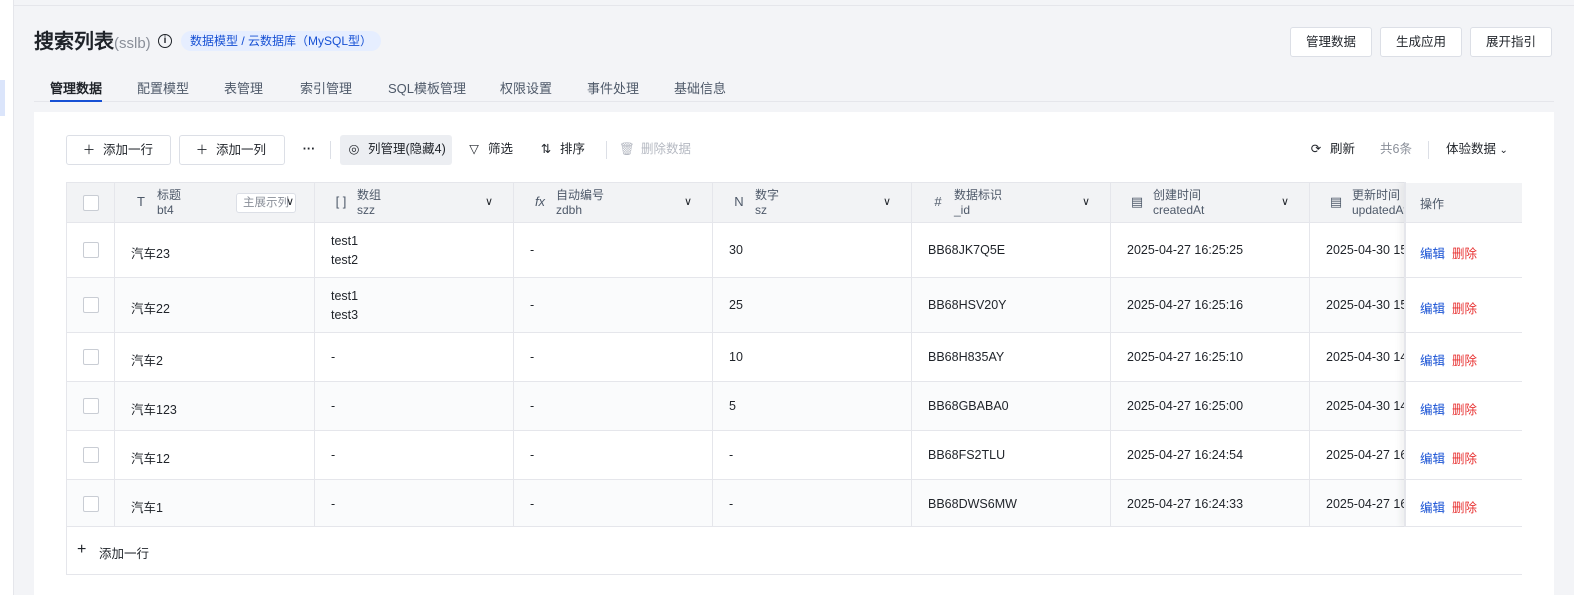 The height and width of the screenshot is (595, 1574). Describe the element at coordinates (1011, 455) in the screenshot. I see `cell-id: BB68FS2TLU` at that location.